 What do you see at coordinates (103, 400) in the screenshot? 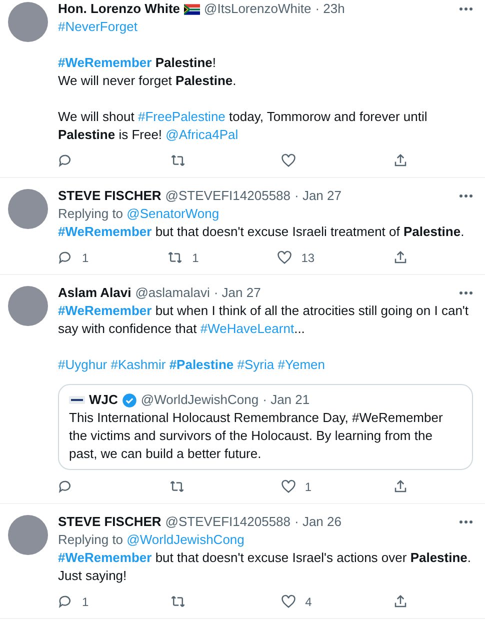
I see `author-name: WJC` at bounding box center [103, 400].